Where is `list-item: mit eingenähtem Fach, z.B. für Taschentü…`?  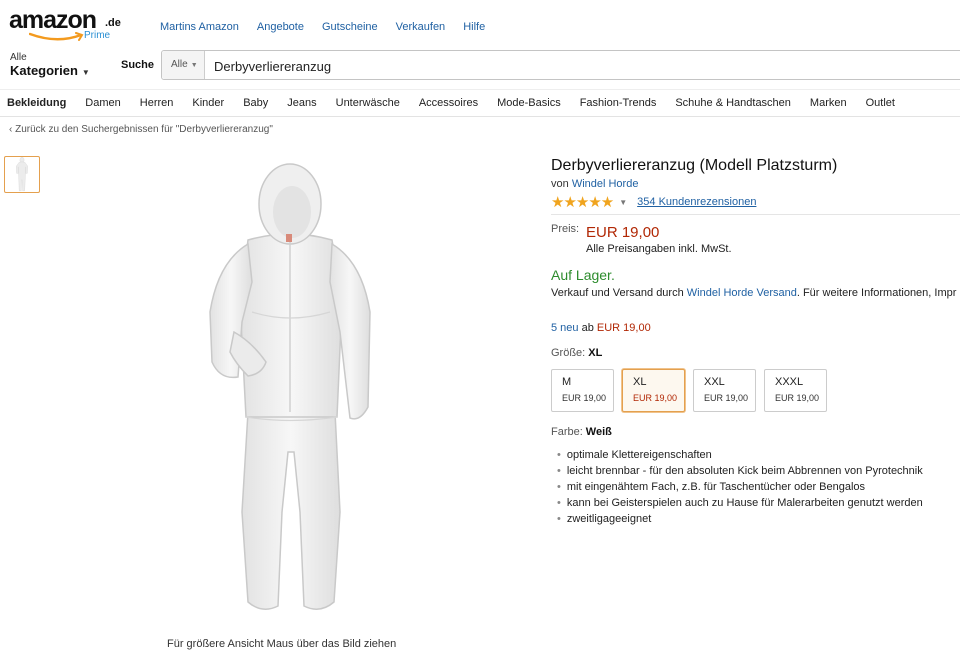
list-item: mit eingenähtem Fach, z.B. für Taschentü… is located at coordinates (740, 488).